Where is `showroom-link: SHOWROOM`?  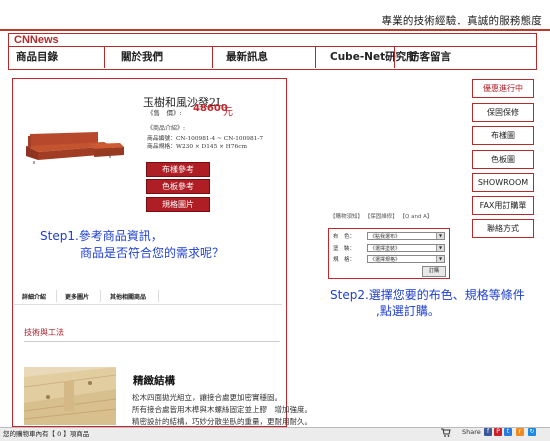 showroom-link: SHOWROOM is located at coordinates (503, 182).